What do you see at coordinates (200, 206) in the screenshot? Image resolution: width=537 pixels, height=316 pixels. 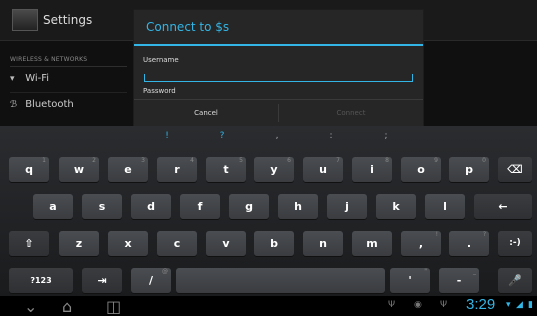 I see `key-f: f` at bounding box center [200, 206].